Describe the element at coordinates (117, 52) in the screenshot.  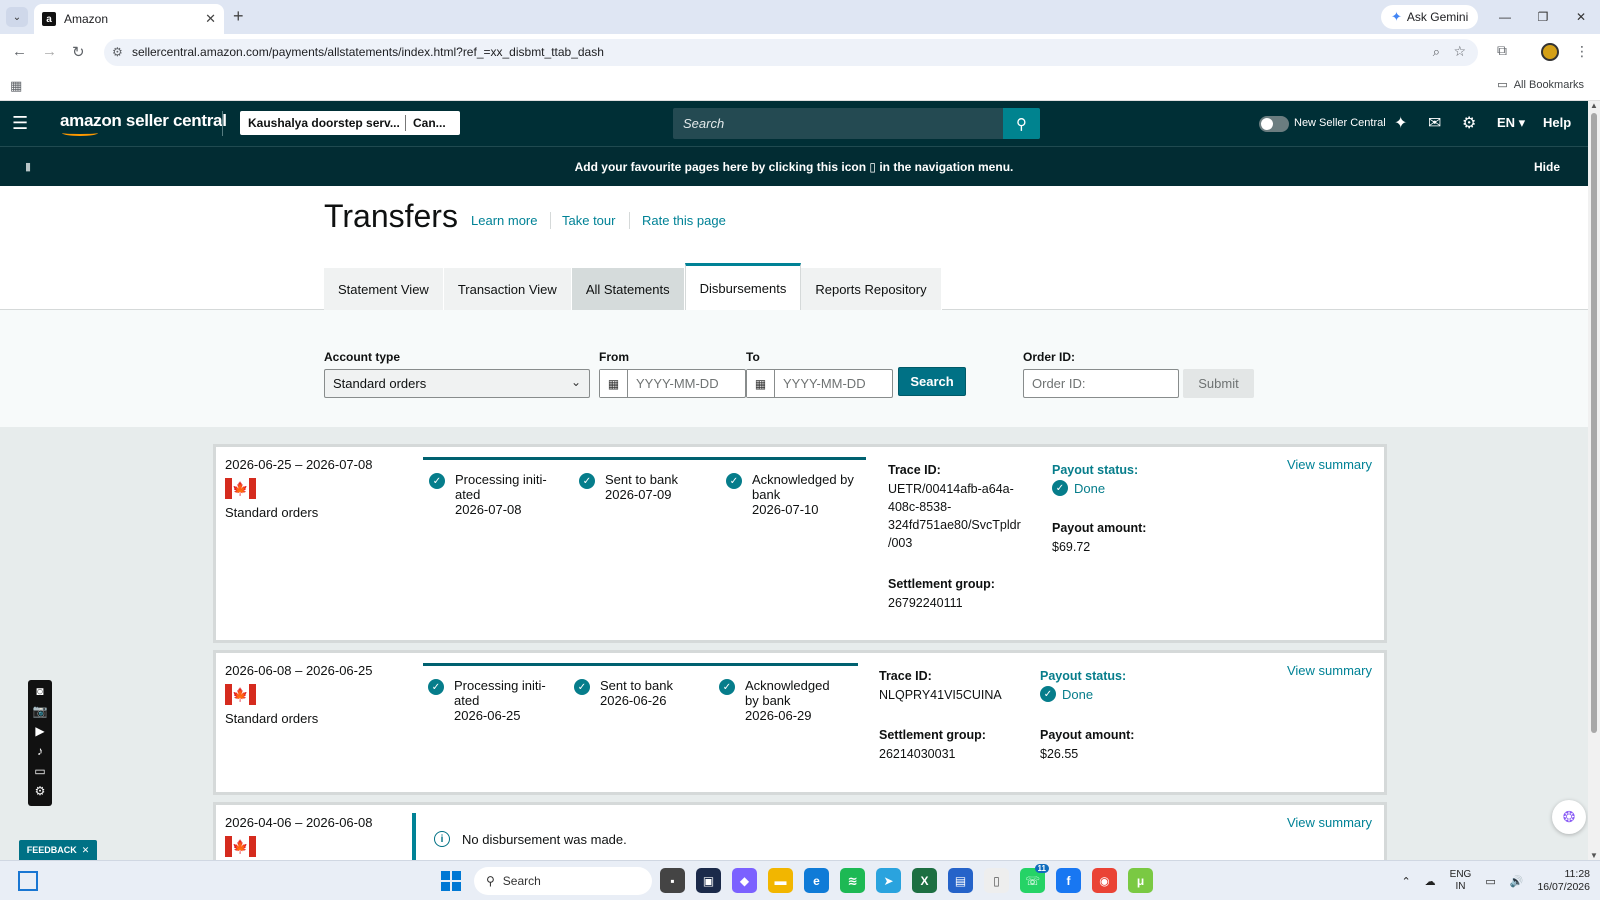
I see `site-info-icon: ⚙` at that location.